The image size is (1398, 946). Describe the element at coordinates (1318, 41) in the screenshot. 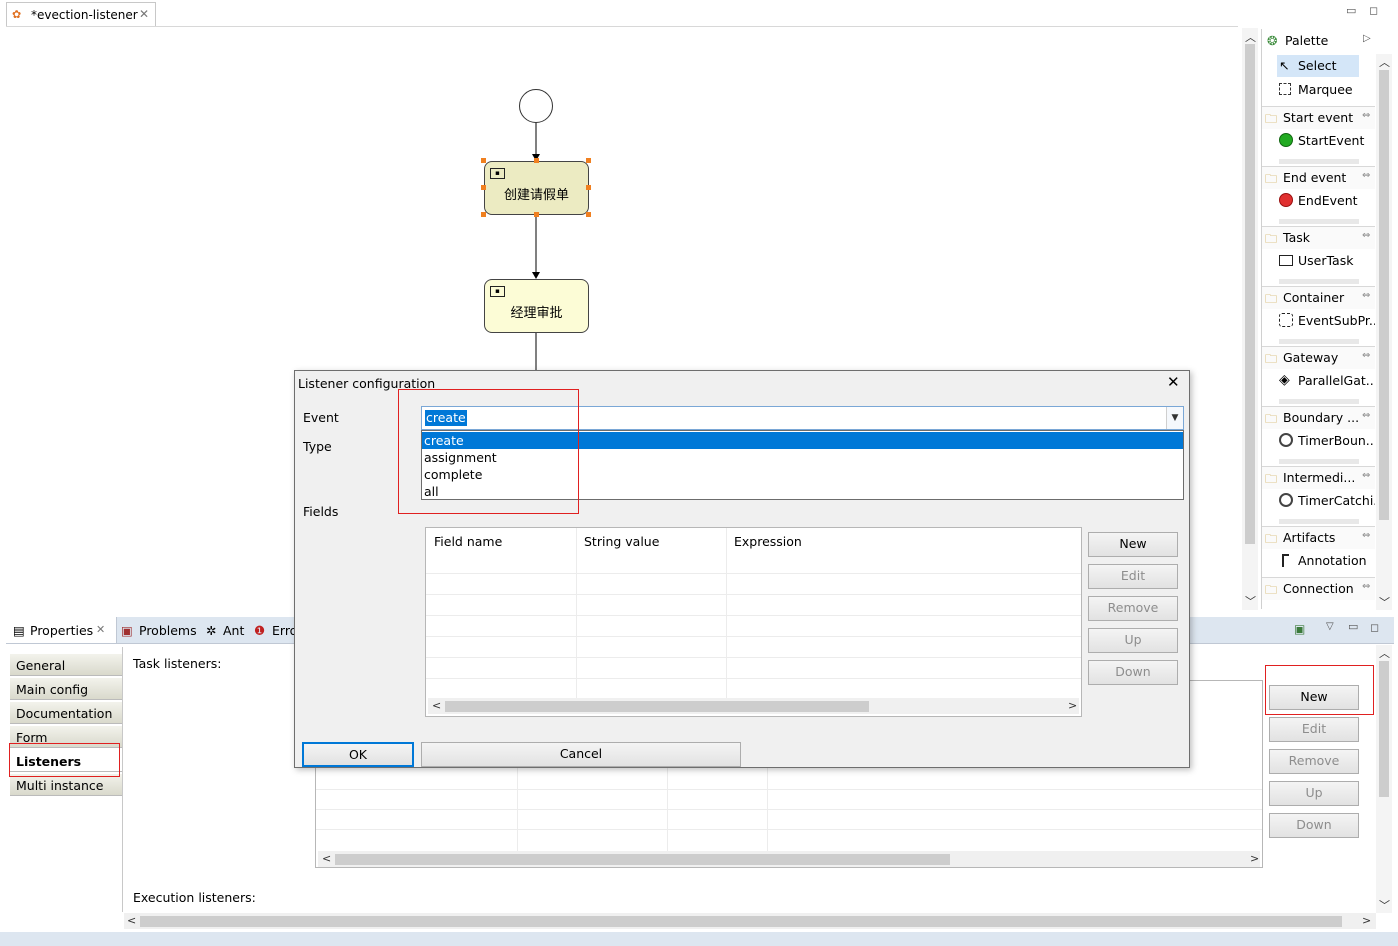

I see `palette-header: ❂ Palette ▷` at that location.